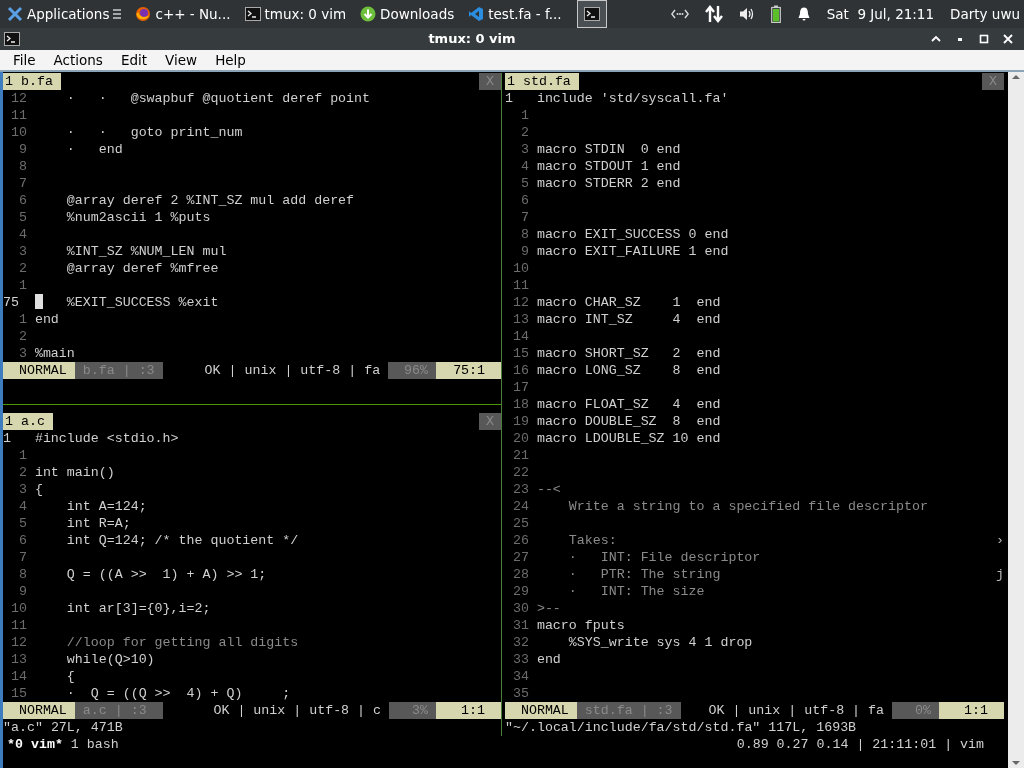 The width and height of the screenshot is (1024, 768). I want to click on code-line: macro INT_SZ 4 end, so click(628, 319).